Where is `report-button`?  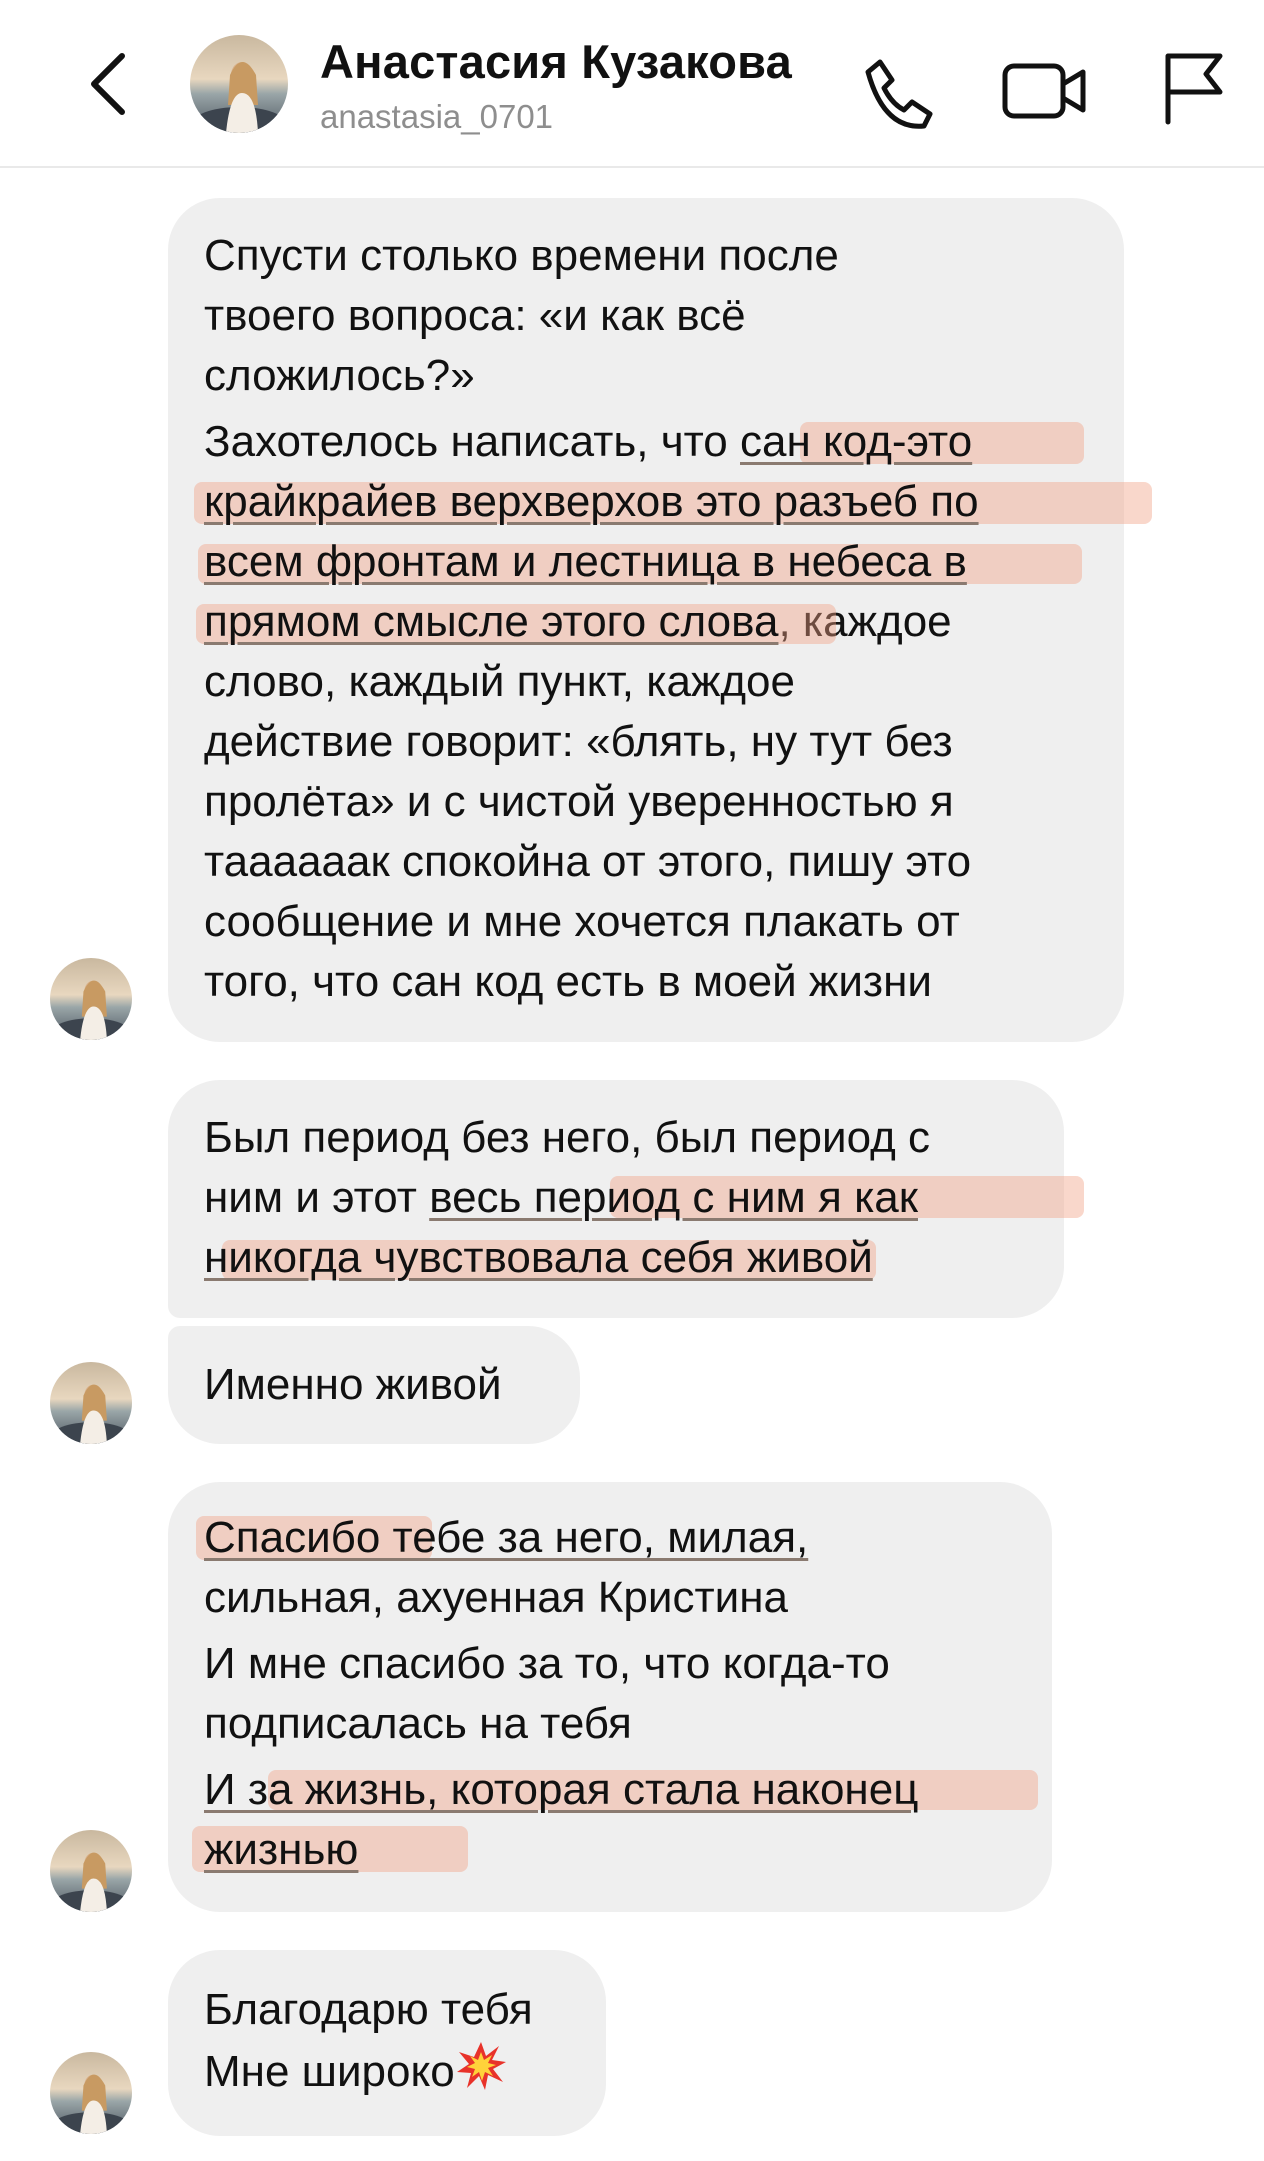
report-button is located at coordinates (1193, 88).